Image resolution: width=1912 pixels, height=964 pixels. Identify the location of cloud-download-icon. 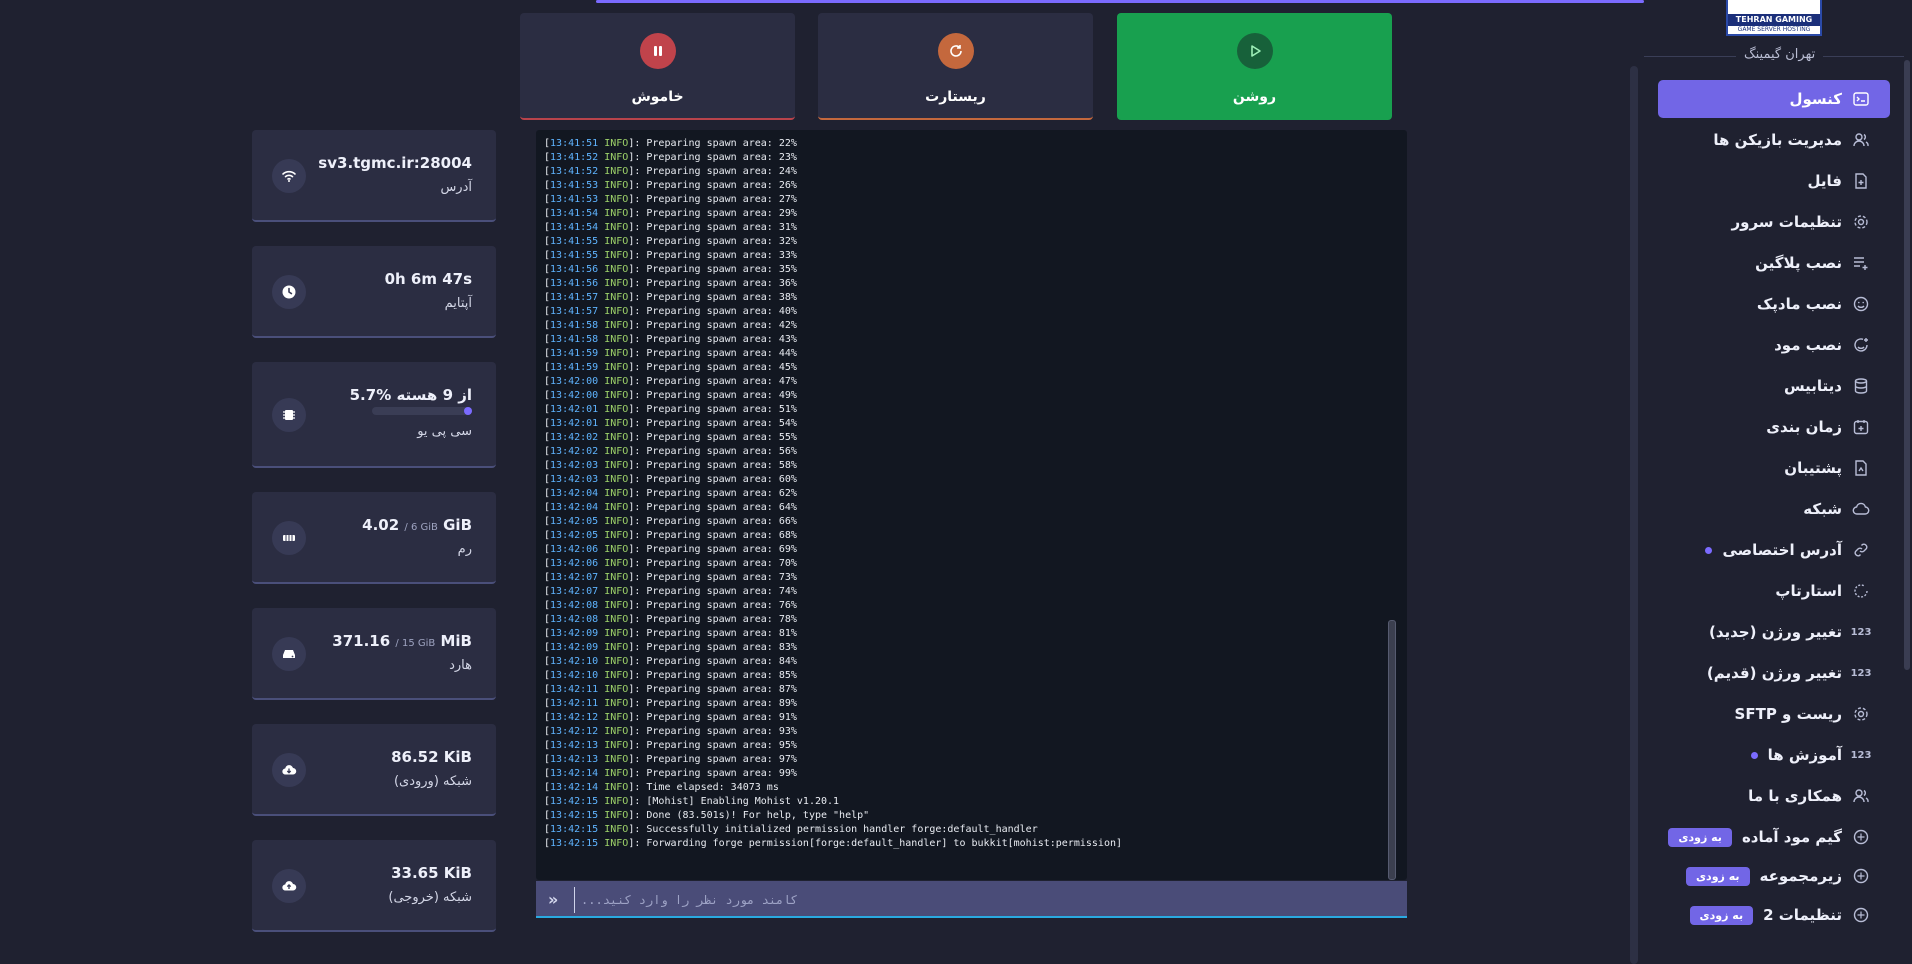
(289, 770).